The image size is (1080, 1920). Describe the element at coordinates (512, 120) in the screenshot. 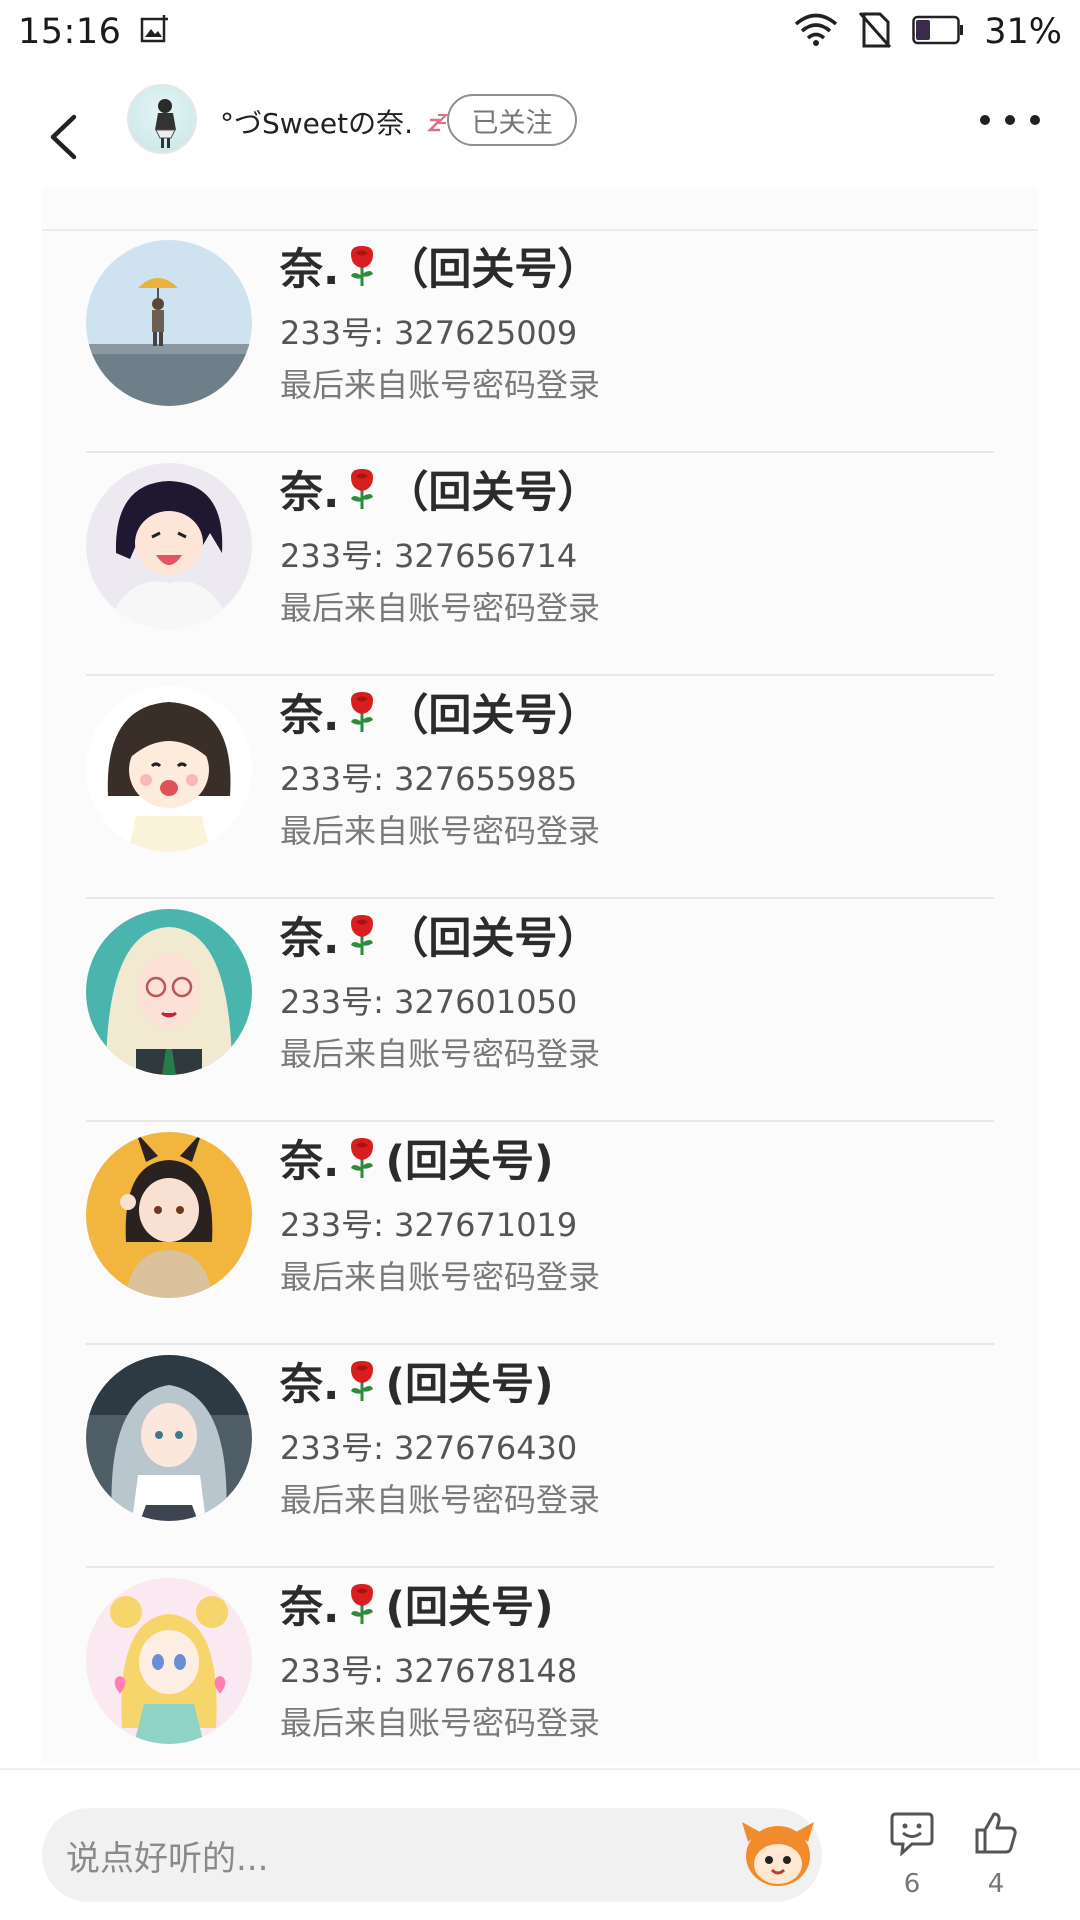

I see `follow-button: 已关注` at that location.